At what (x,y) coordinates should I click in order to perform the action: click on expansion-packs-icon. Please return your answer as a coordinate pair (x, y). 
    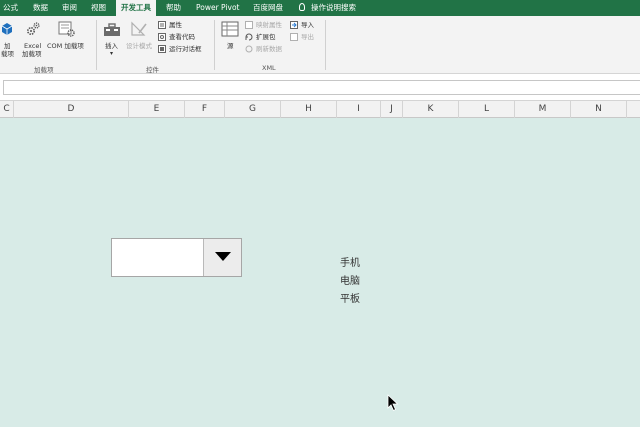
    Looking at the image, I should click on (249, 37).